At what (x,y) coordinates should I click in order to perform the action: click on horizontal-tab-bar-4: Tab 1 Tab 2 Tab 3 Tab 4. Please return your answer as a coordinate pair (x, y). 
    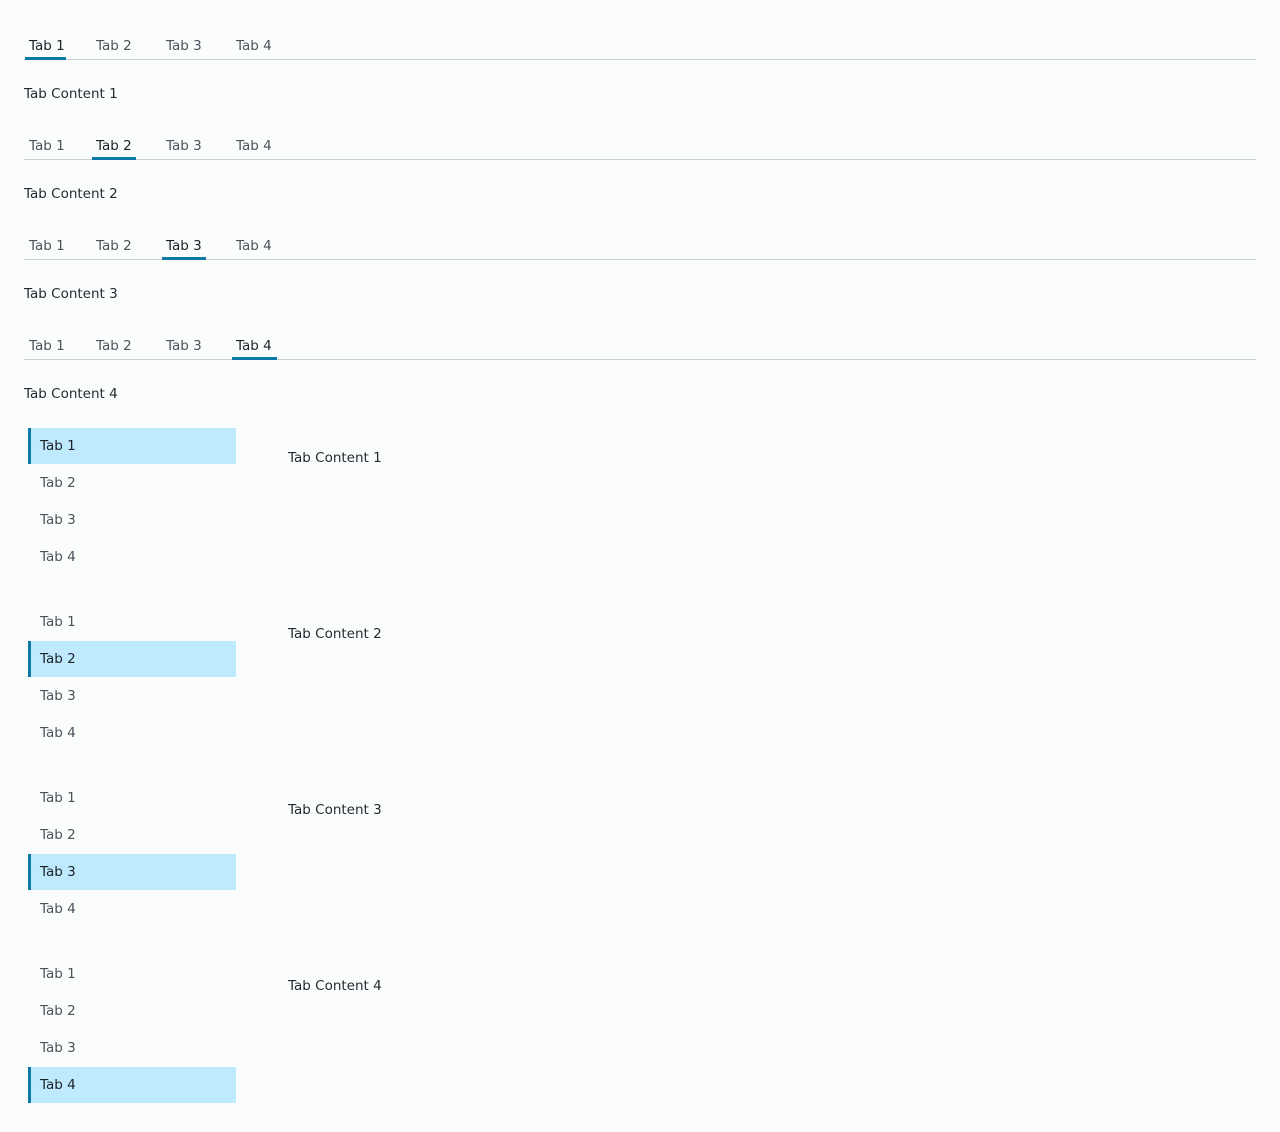
    Looking at the image, I should click on (640, 347).